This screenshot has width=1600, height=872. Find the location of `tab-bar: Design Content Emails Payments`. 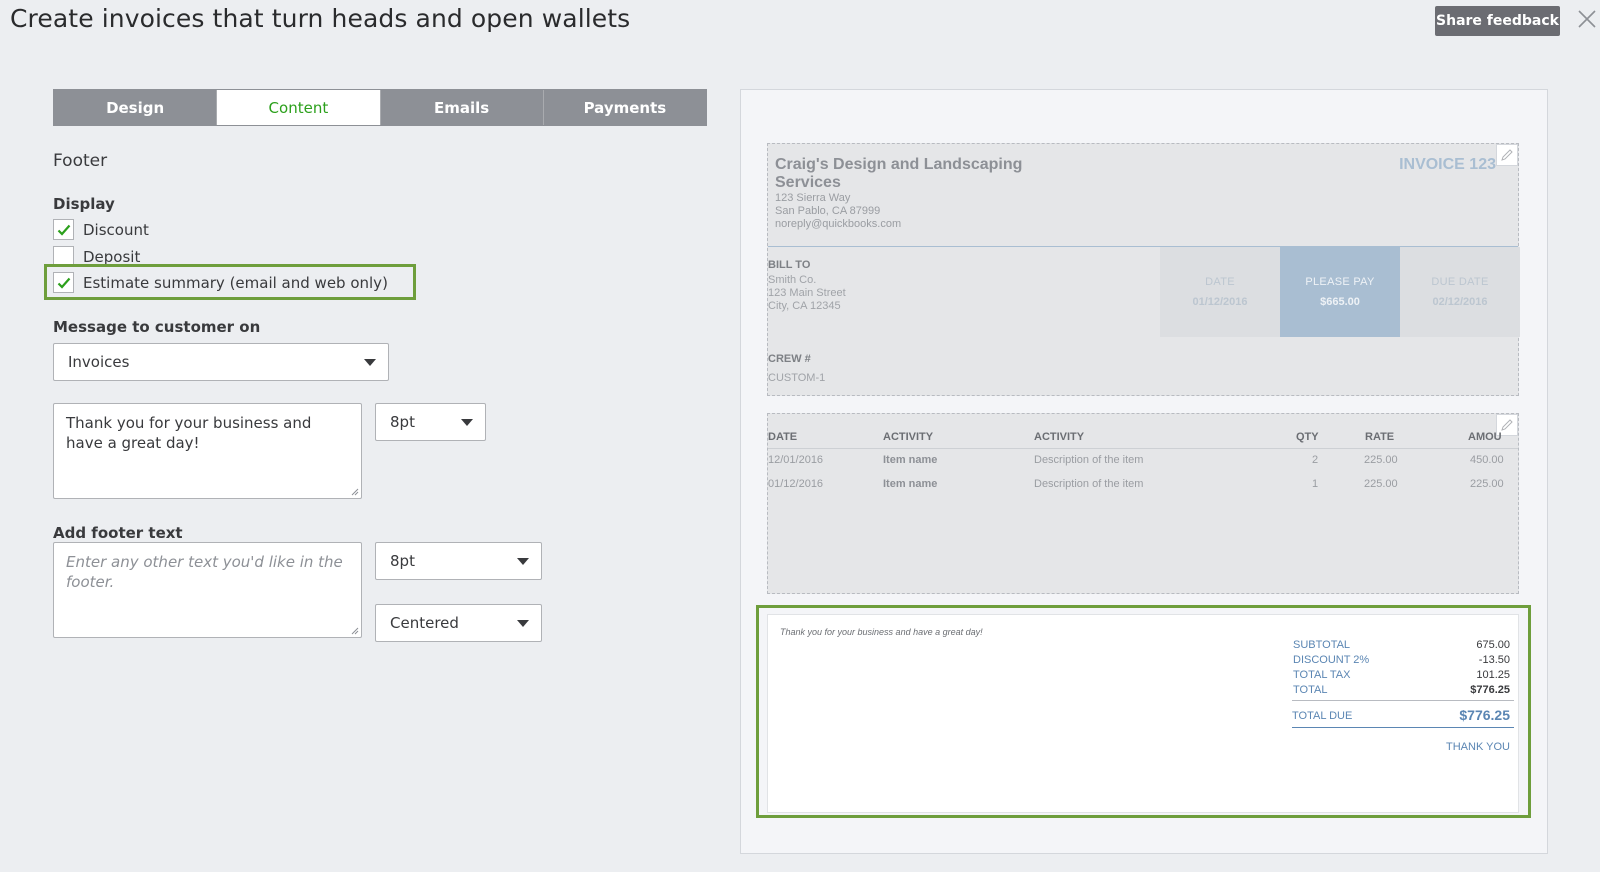

tab-bar: Design Content Emails Payments is located at coordinates (380, 107).